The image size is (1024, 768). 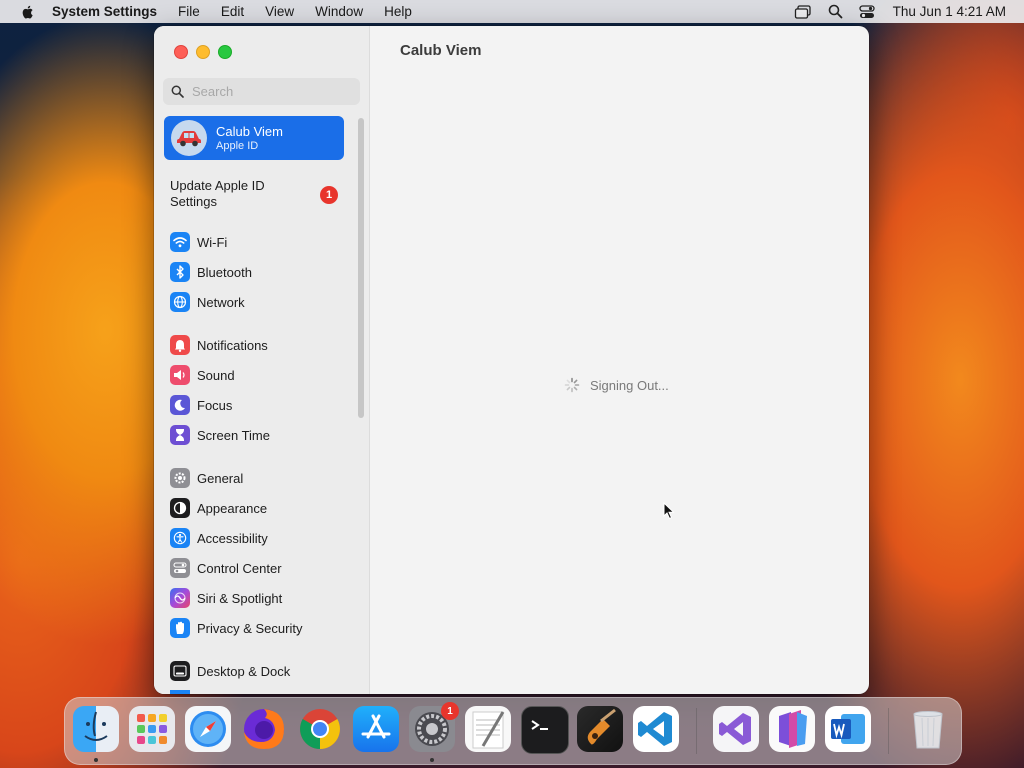 I want to click on dock-terminal-icon, so click(x=545, y=730).